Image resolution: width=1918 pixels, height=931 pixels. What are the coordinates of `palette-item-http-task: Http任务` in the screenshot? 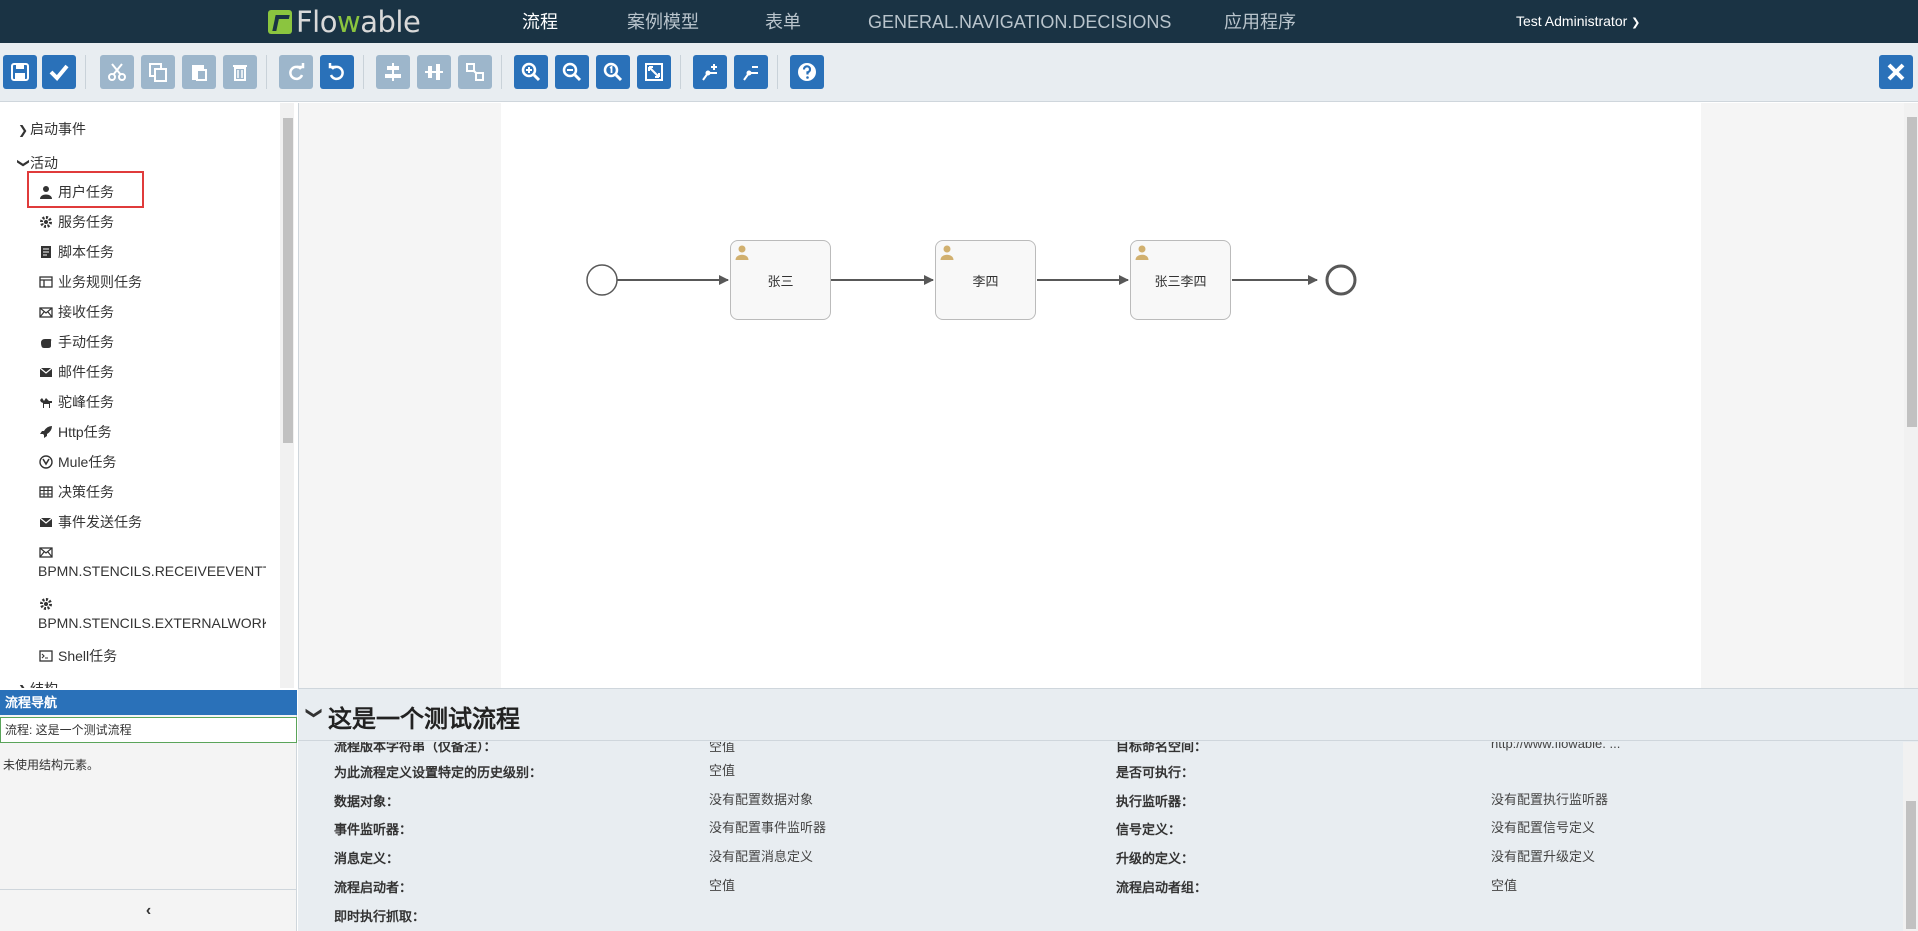 It's located at (75, 432).